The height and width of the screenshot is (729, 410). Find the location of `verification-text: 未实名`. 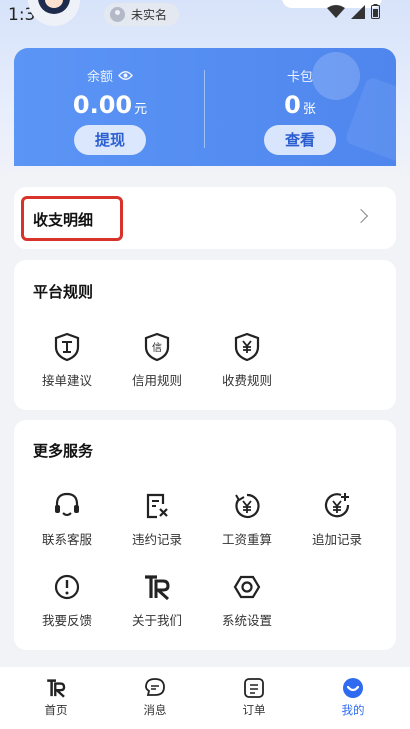

verification-text: 未实名 is located at coordinates (149, 15).